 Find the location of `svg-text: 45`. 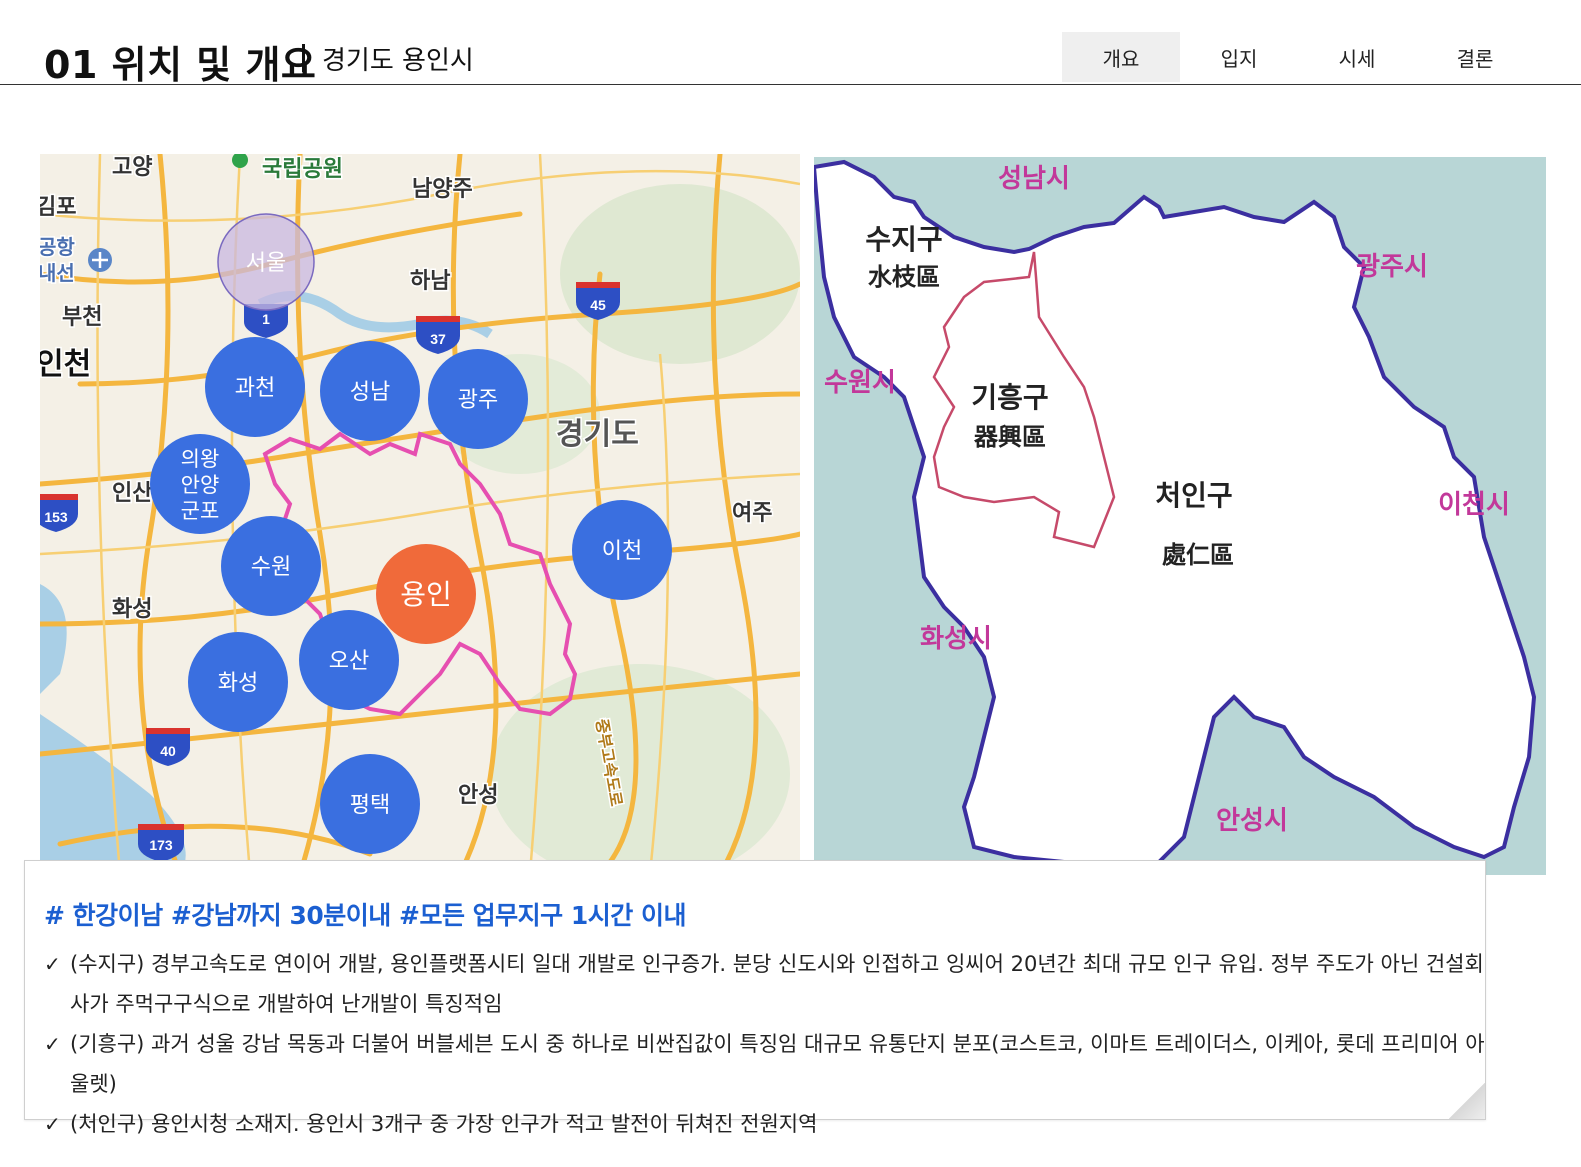

svg-text: 45 is located at coordinates (598, 305).